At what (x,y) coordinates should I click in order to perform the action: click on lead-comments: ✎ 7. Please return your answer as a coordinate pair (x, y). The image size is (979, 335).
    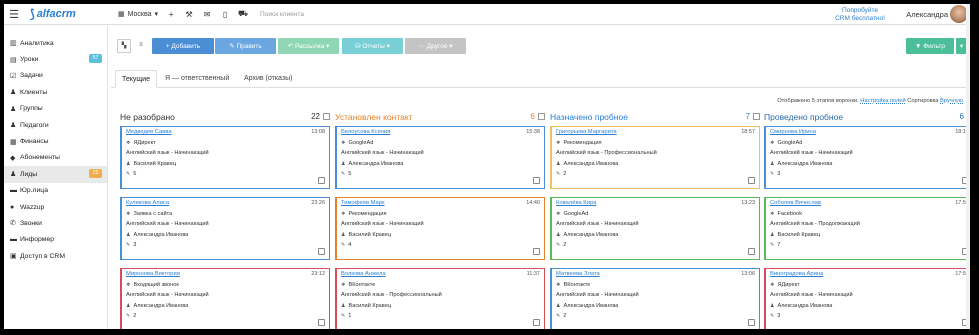
    Looking at the image, I should click on (869, 245).